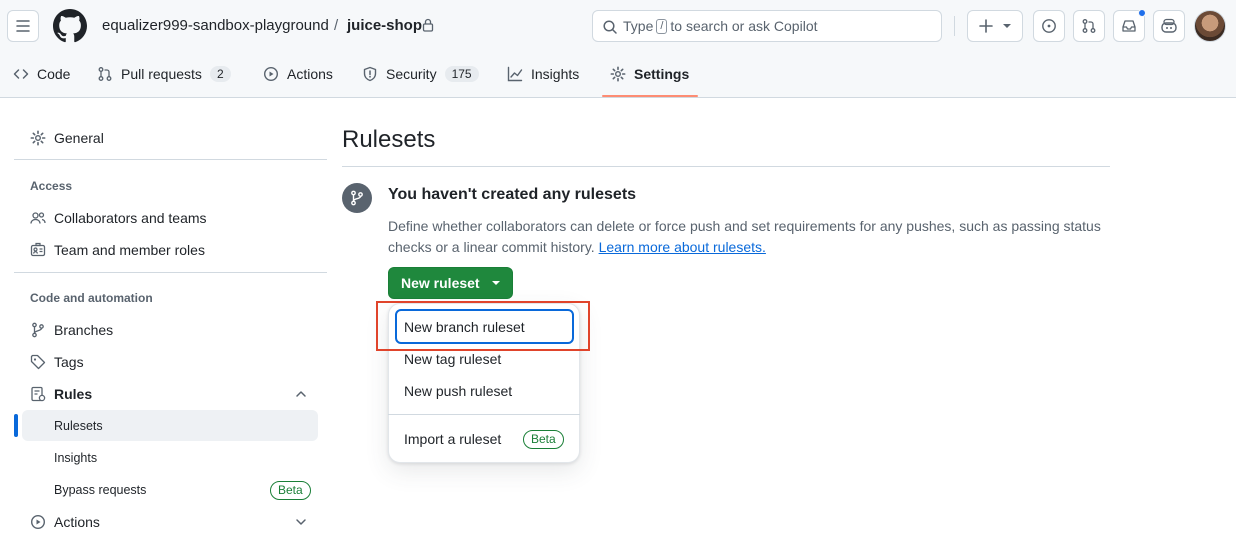 The image size is (1236, 543). I want to click on tab-security: Security 175, so click(420, 74).